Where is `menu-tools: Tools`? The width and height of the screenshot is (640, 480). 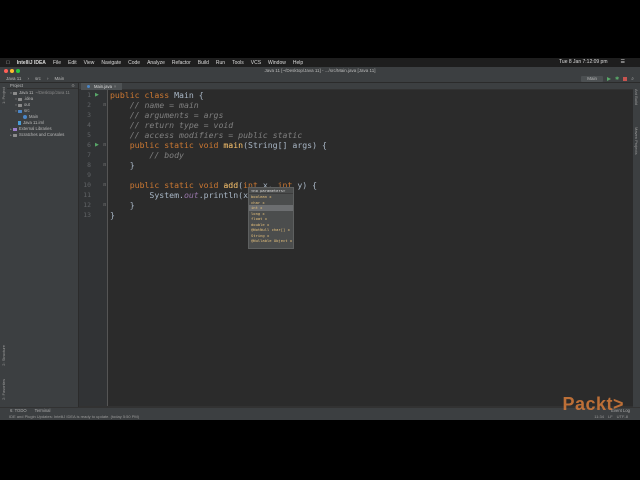 menu-tools: Tools is located at coordinates (238, 63).